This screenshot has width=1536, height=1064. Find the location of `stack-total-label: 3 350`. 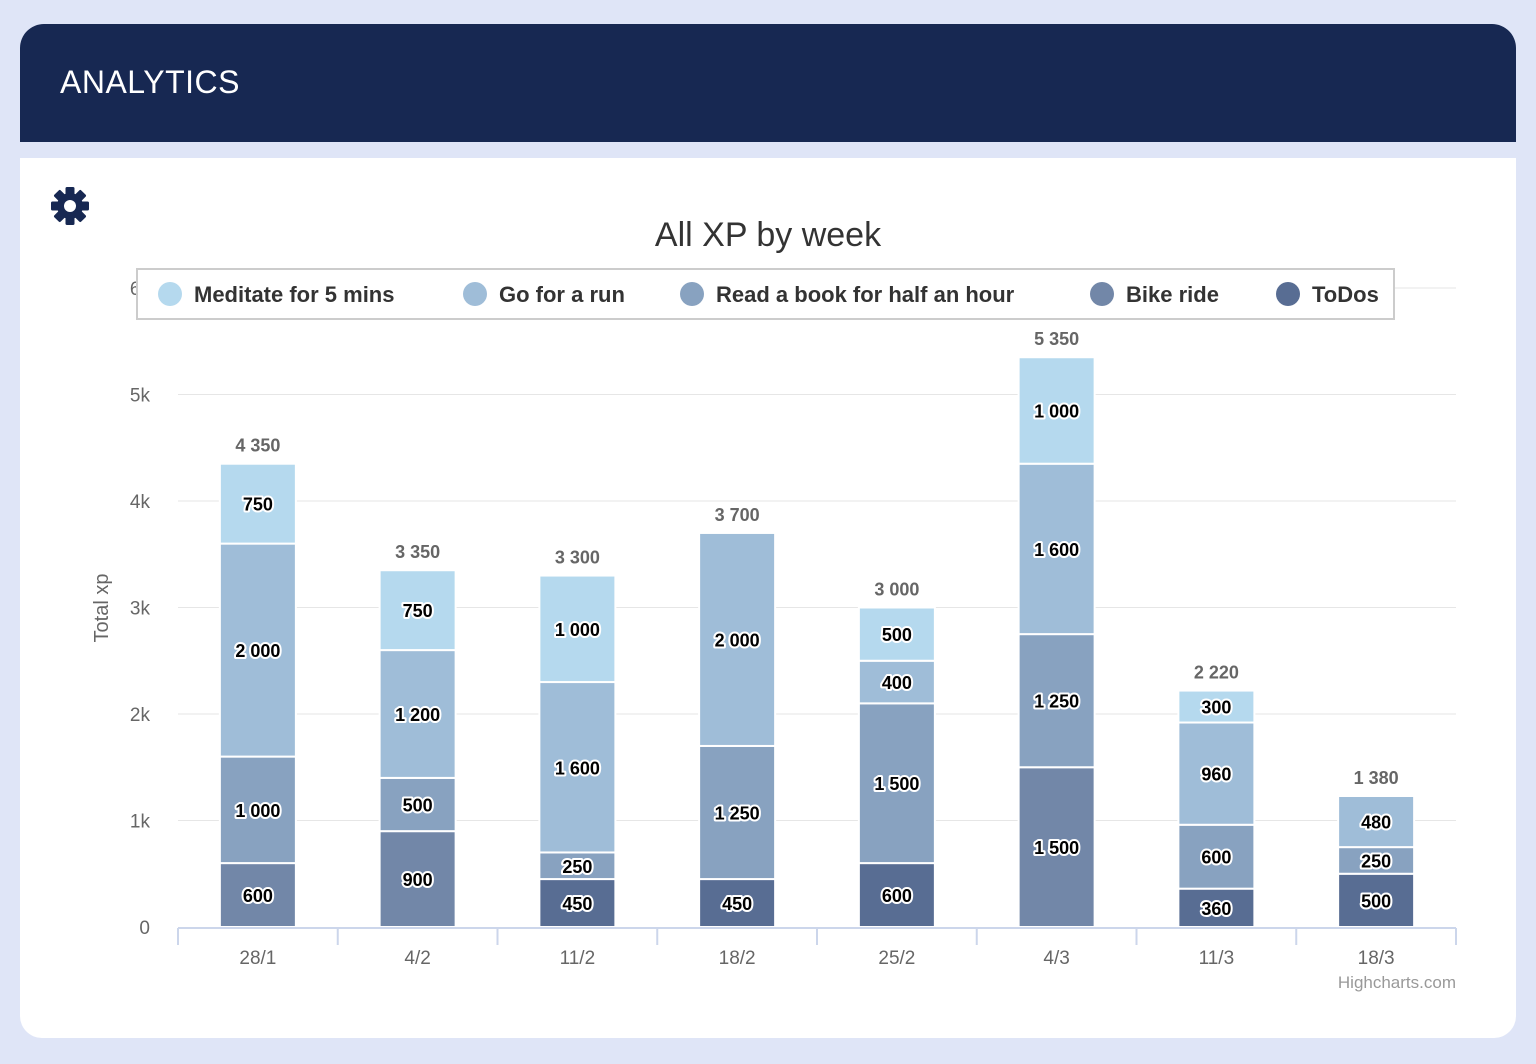

stack-total-label: 3 350 is located at coordinates (417, 552).